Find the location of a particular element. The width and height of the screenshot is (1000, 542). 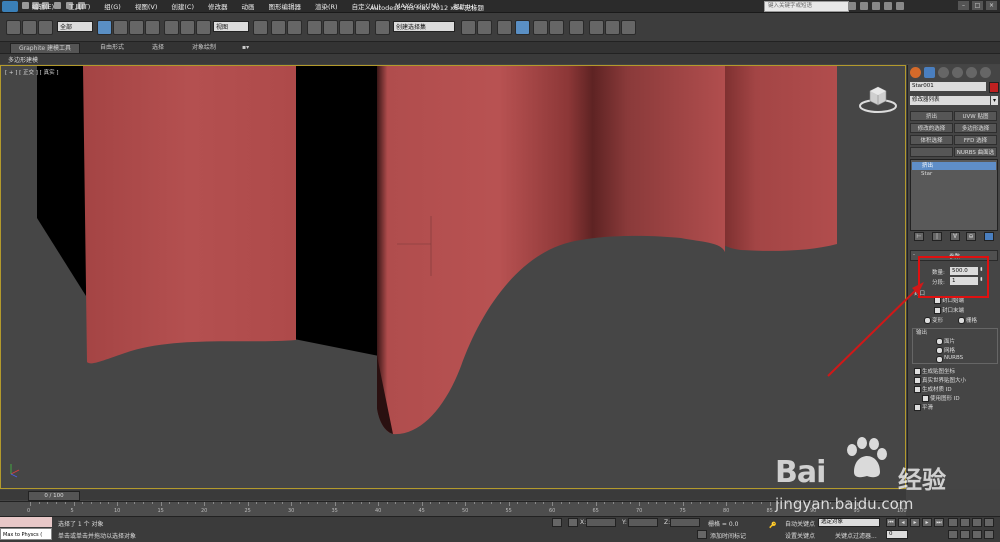

key-icon: 🔑 is located at coordinates (773, 526).